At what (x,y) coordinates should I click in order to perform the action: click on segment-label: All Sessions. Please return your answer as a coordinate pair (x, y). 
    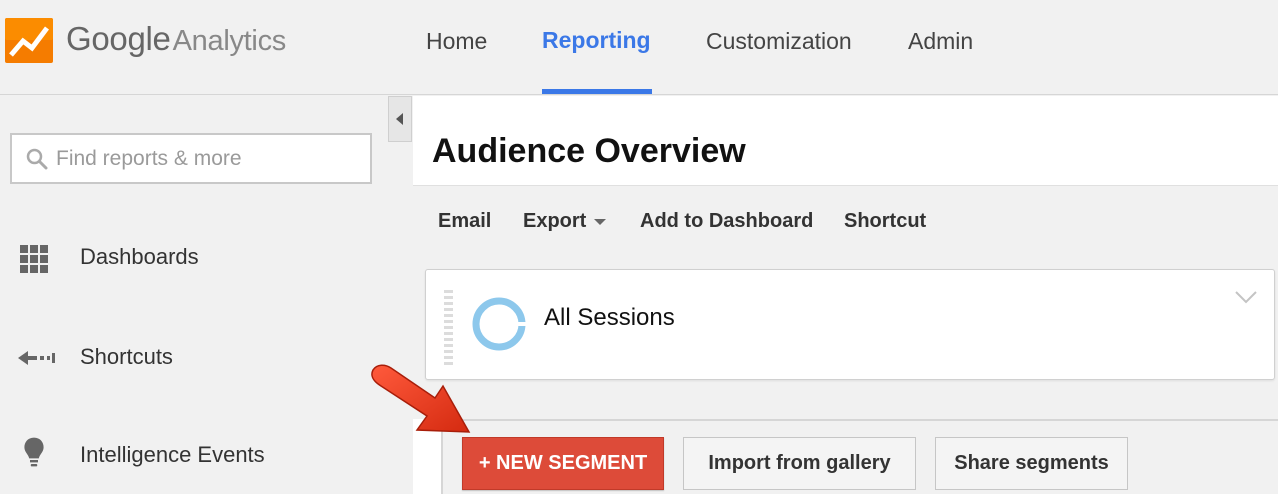
    Looking at the image, I should click on (609, 317).